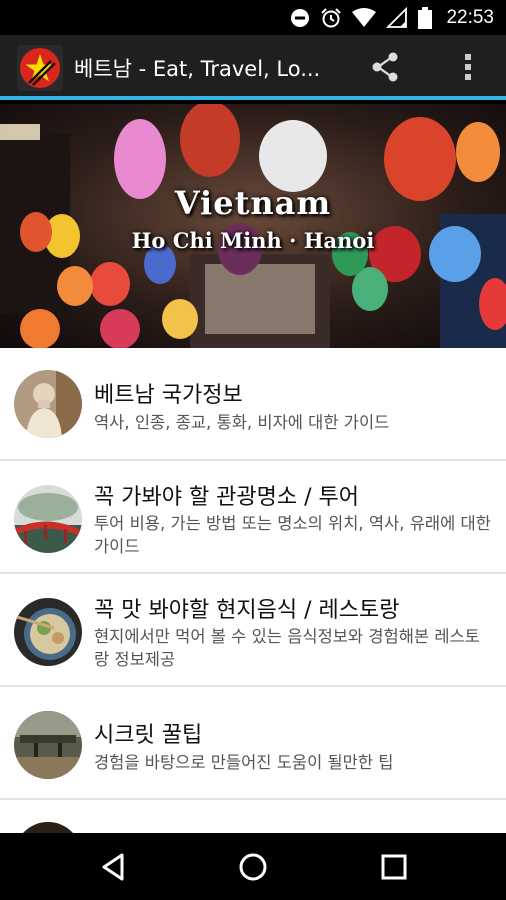  I want to click on status-time: 22:53, so click(470, 17).